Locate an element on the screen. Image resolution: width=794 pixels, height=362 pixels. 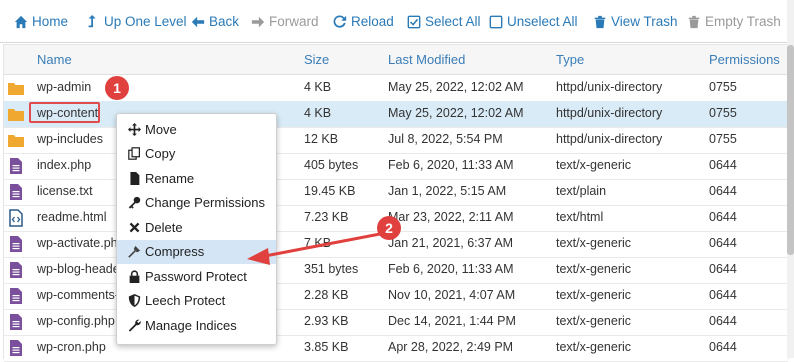
column-header-last-modified: Last Modified is located at coordinates (426, 59).